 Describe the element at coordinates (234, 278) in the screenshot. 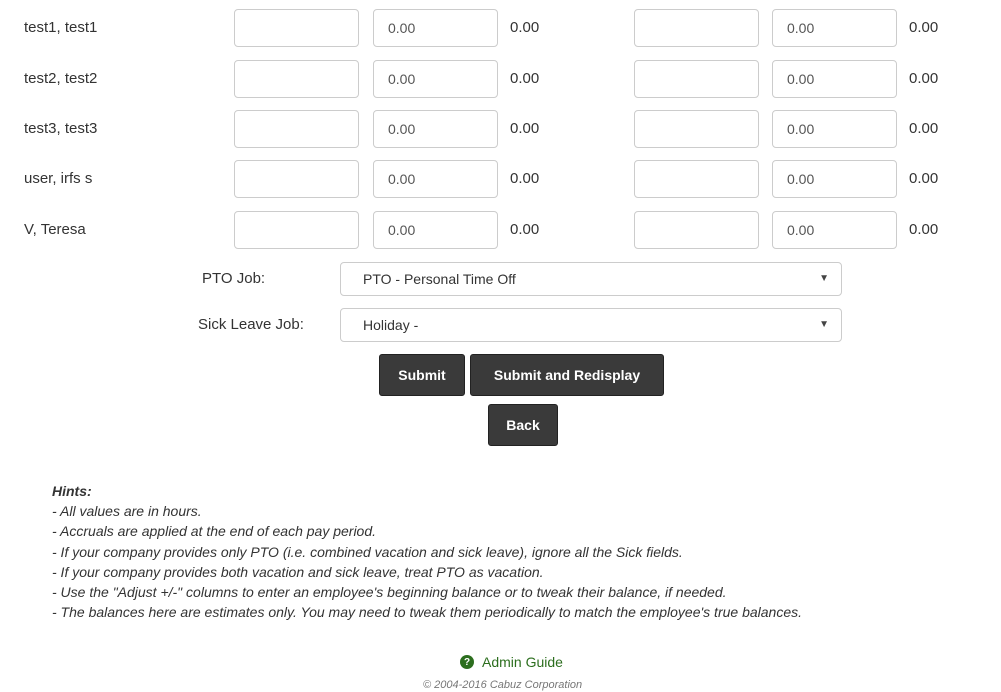

I see `pto-job-label: PTO Job:` at that location.